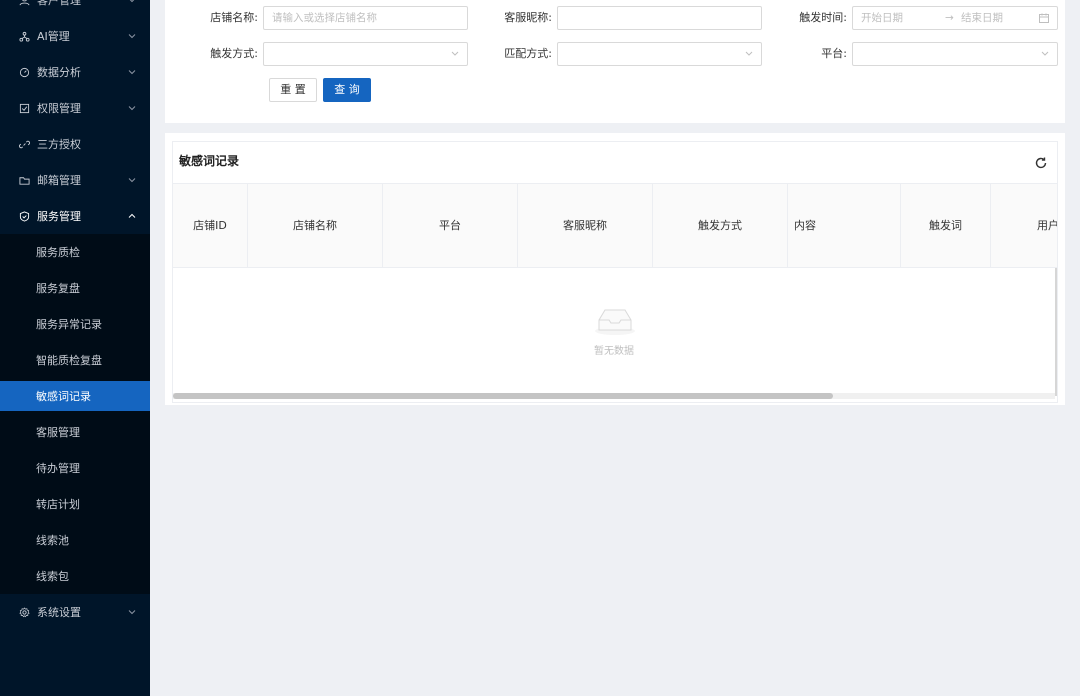 The image size is (1080, 696). Describe the element at coordinates (75, 468) in the screenshot. I see `submenu-item-todo: 待办管理` at that location.